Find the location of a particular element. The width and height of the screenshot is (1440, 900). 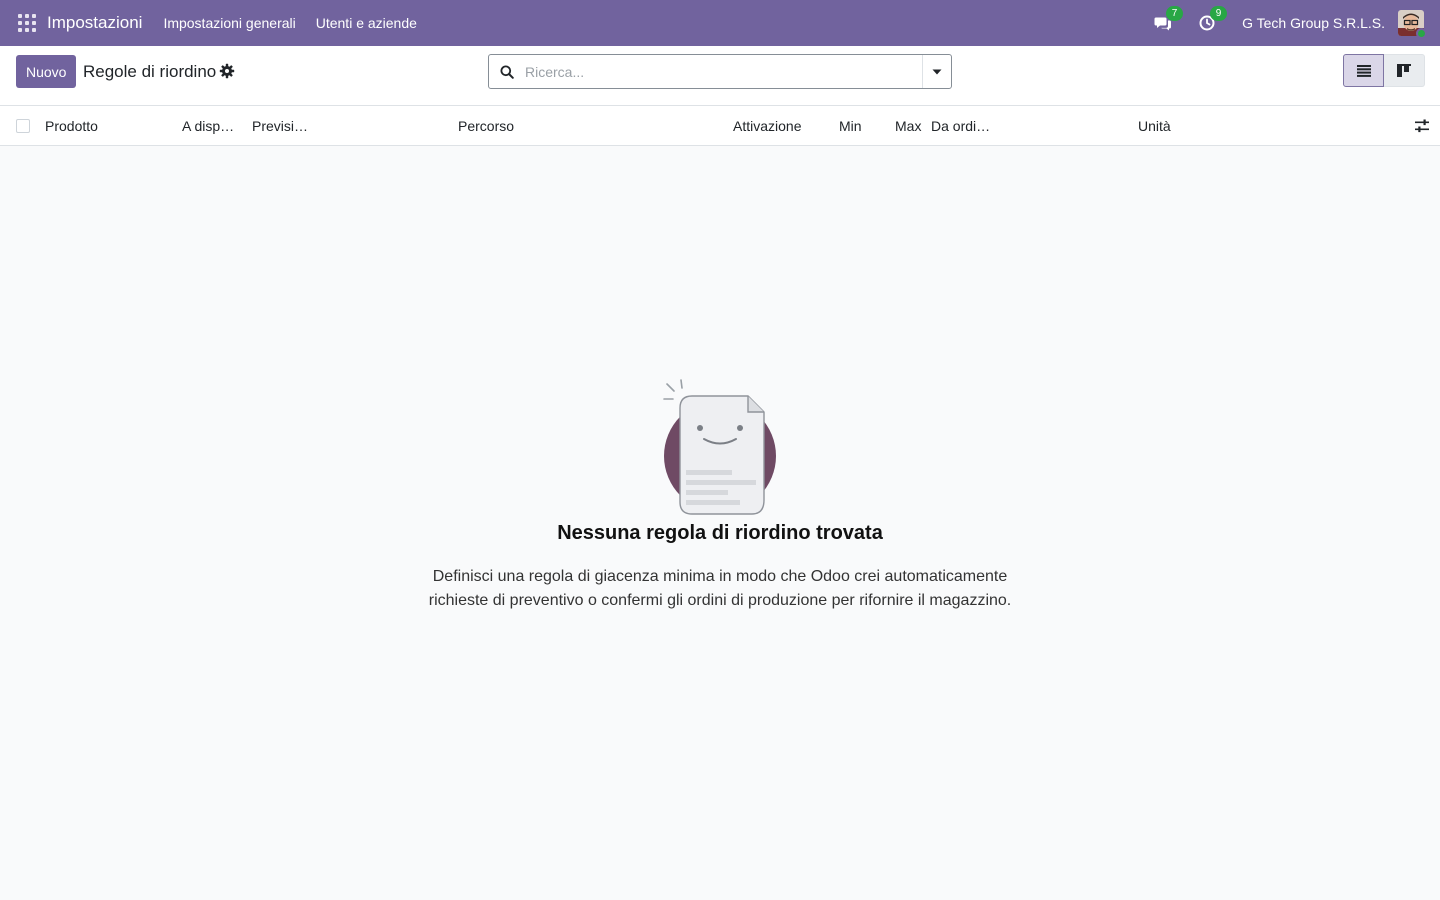

kanban-view-button is located at coordinates (1404, 70).